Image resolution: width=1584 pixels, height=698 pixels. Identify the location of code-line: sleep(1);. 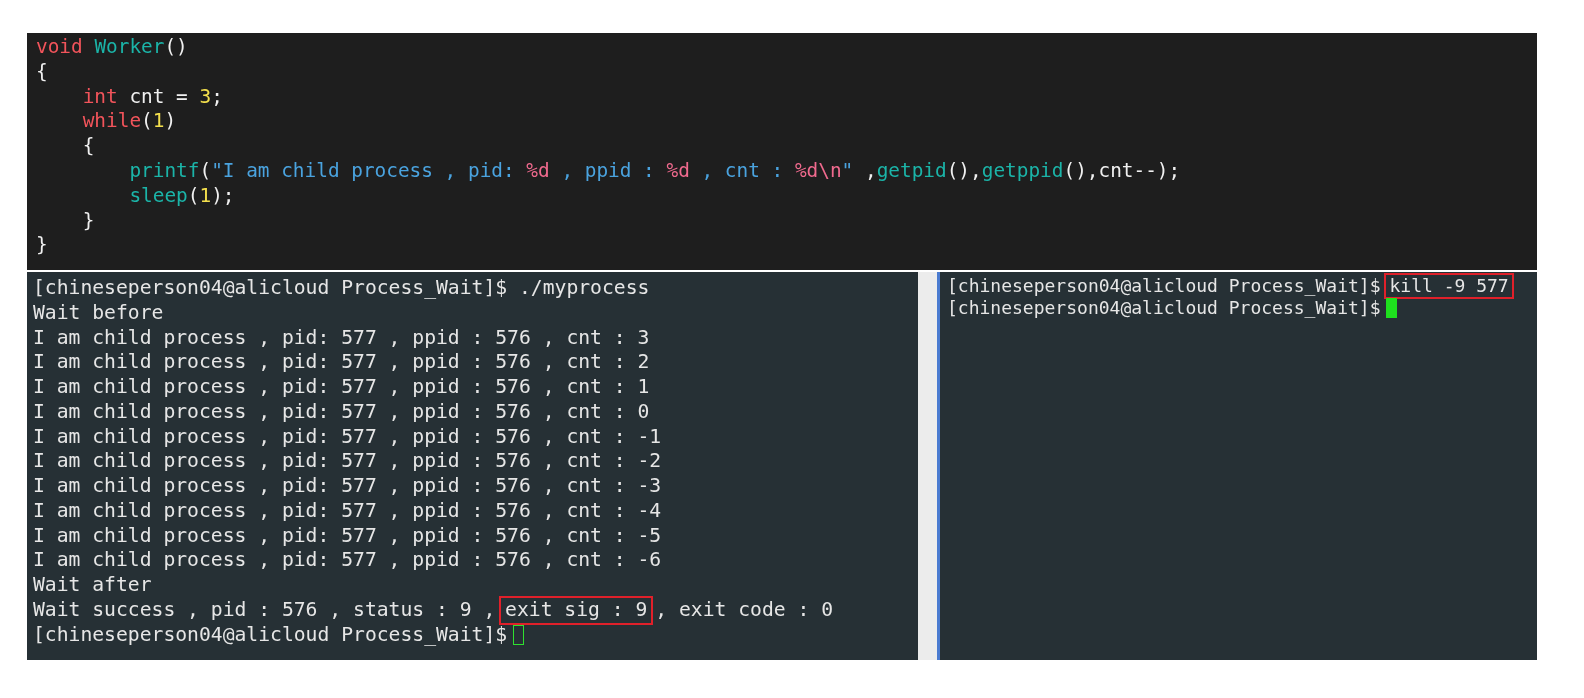
(182, 196).